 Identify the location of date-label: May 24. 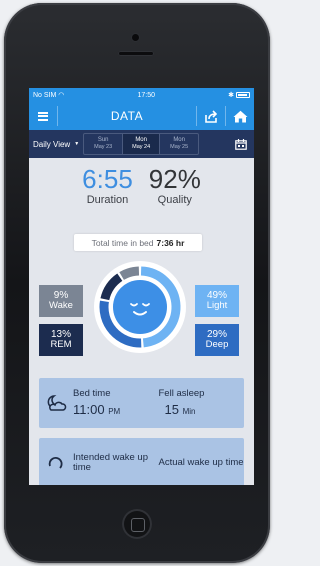
(141, 147).